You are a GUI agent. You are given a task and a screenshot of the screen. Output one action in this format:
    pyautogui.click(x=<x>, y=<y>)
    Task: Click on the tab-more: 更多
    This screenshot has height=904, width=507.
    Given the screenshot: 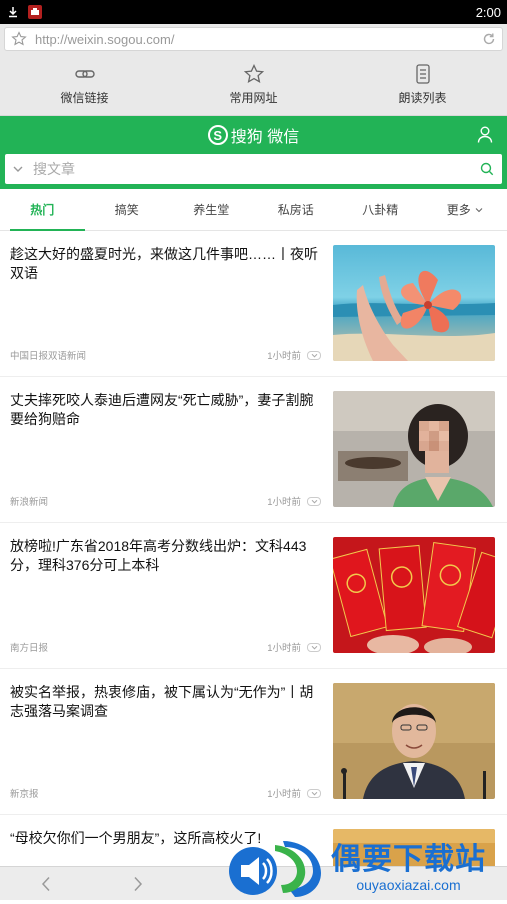 What is the action you would take?
    pyautogui.click(x=465, y=209)
    